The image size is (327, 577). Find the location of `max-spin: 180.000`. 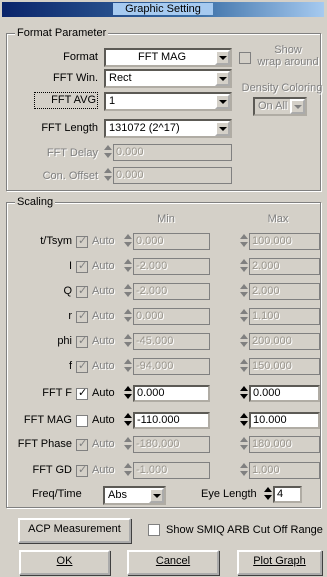

max-spin: 180.000 is located at coordinates (280, 444).